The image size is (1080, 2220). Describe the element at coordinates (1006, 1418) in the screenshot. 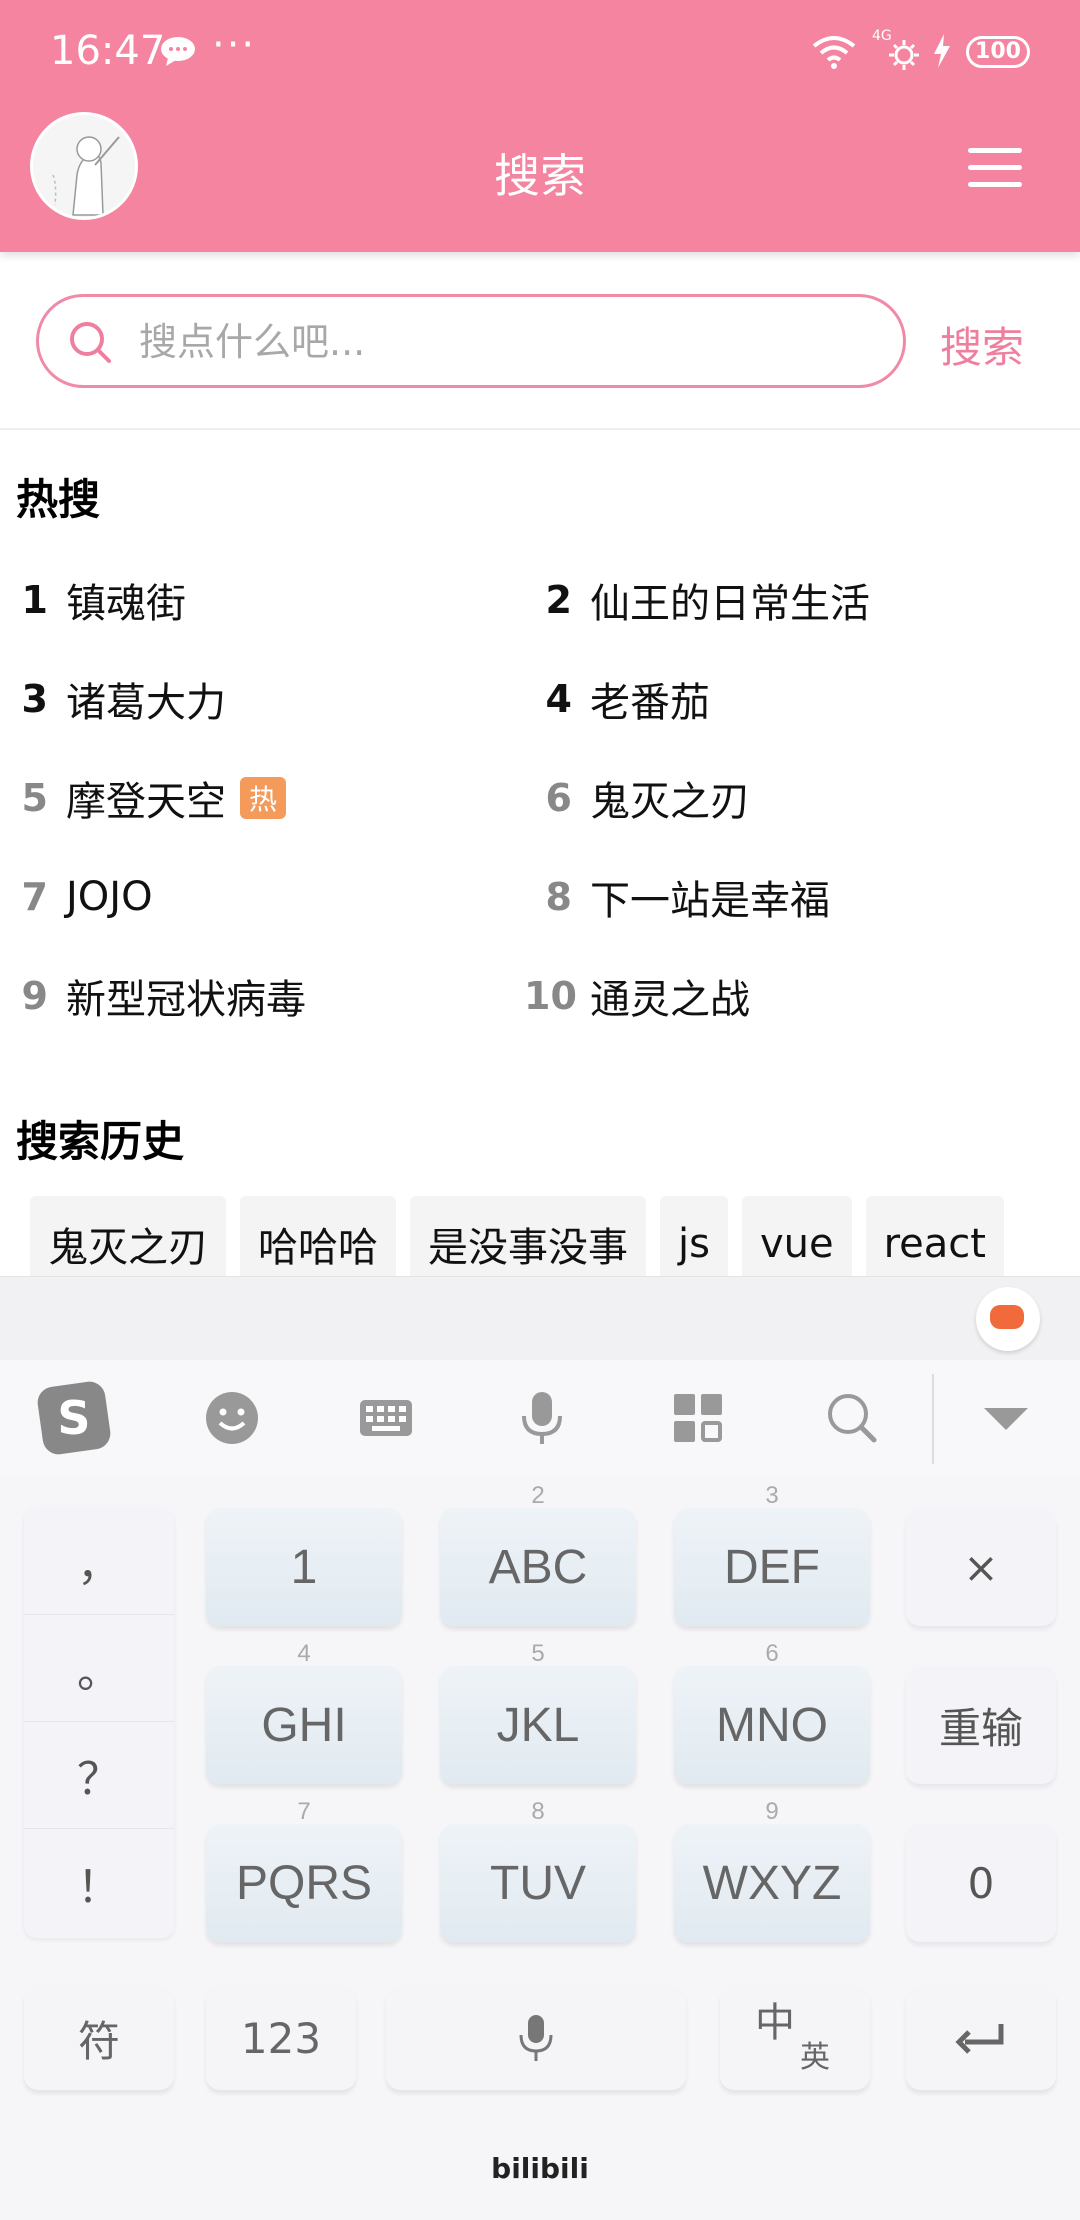

I see `collapse-icon` at that location.